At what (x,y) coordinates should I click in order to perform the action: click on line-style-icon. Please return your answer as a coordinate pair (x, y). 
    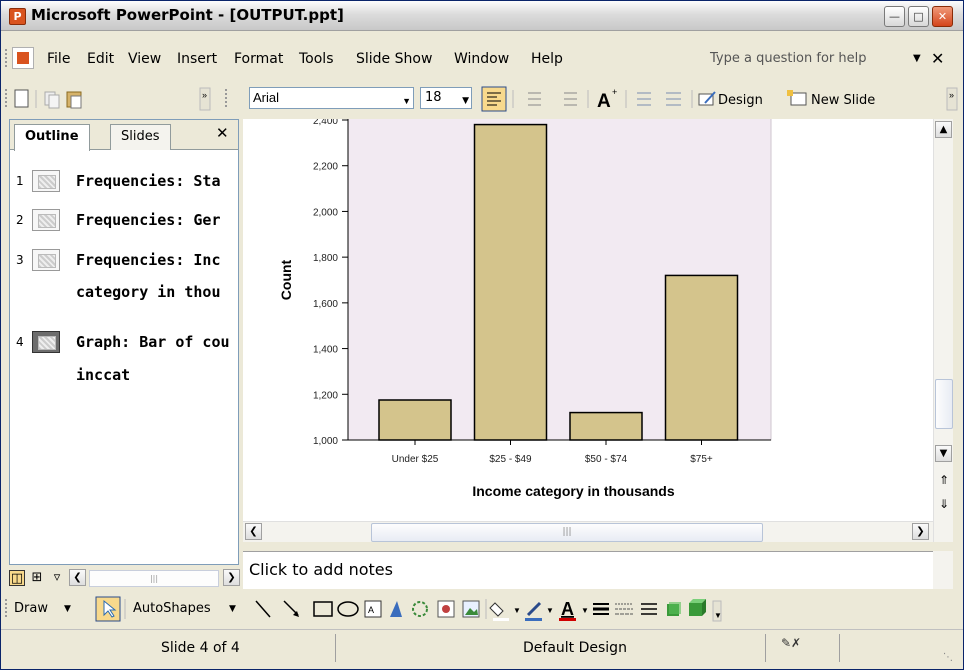
    Looking at the image, I should click on (601, 609).